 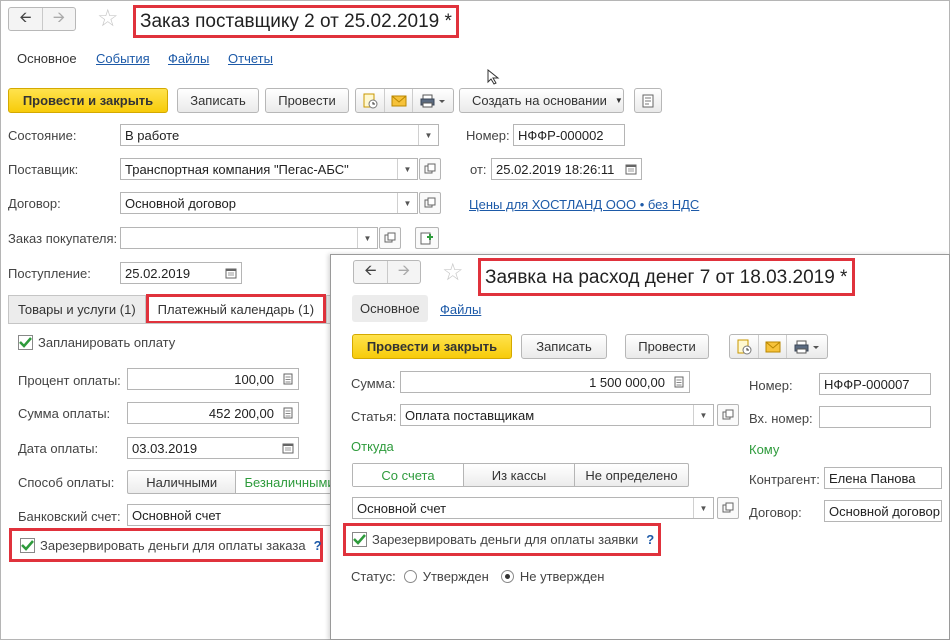 I want to click on status-label: Статус:, so click(x=373, y=576).